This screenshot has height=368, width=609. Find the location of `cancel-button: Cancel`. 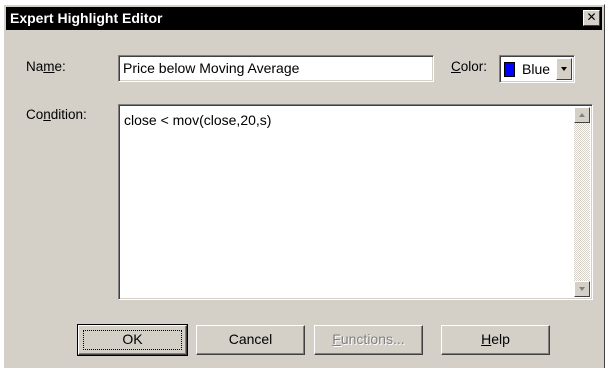

cancel-button: Cancel is located at coordinates (250, 340).